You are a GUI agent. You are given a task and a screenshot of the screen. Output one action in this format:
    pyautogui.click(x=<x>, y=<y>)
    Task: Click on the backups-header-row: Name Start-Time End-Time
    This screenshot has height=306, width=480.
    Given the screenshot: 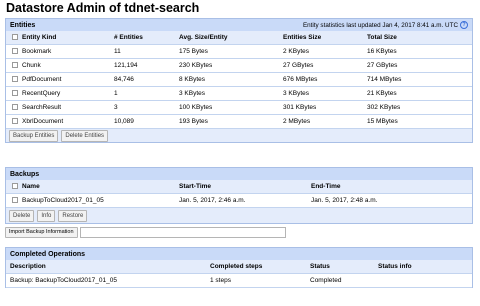 What is the action you would take?
    pyautogui.click(x=239, y=187)
    